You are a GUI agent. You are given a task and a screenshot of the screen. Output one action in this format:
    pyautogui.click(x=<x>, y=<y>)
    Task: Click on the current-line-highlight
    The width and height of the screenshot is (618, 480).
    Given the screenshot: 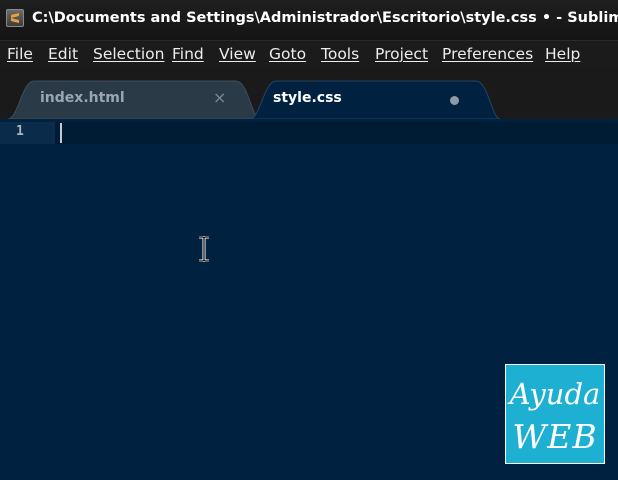 What is the action you would take?
    pyautogui.click(x=309, y=133)
    